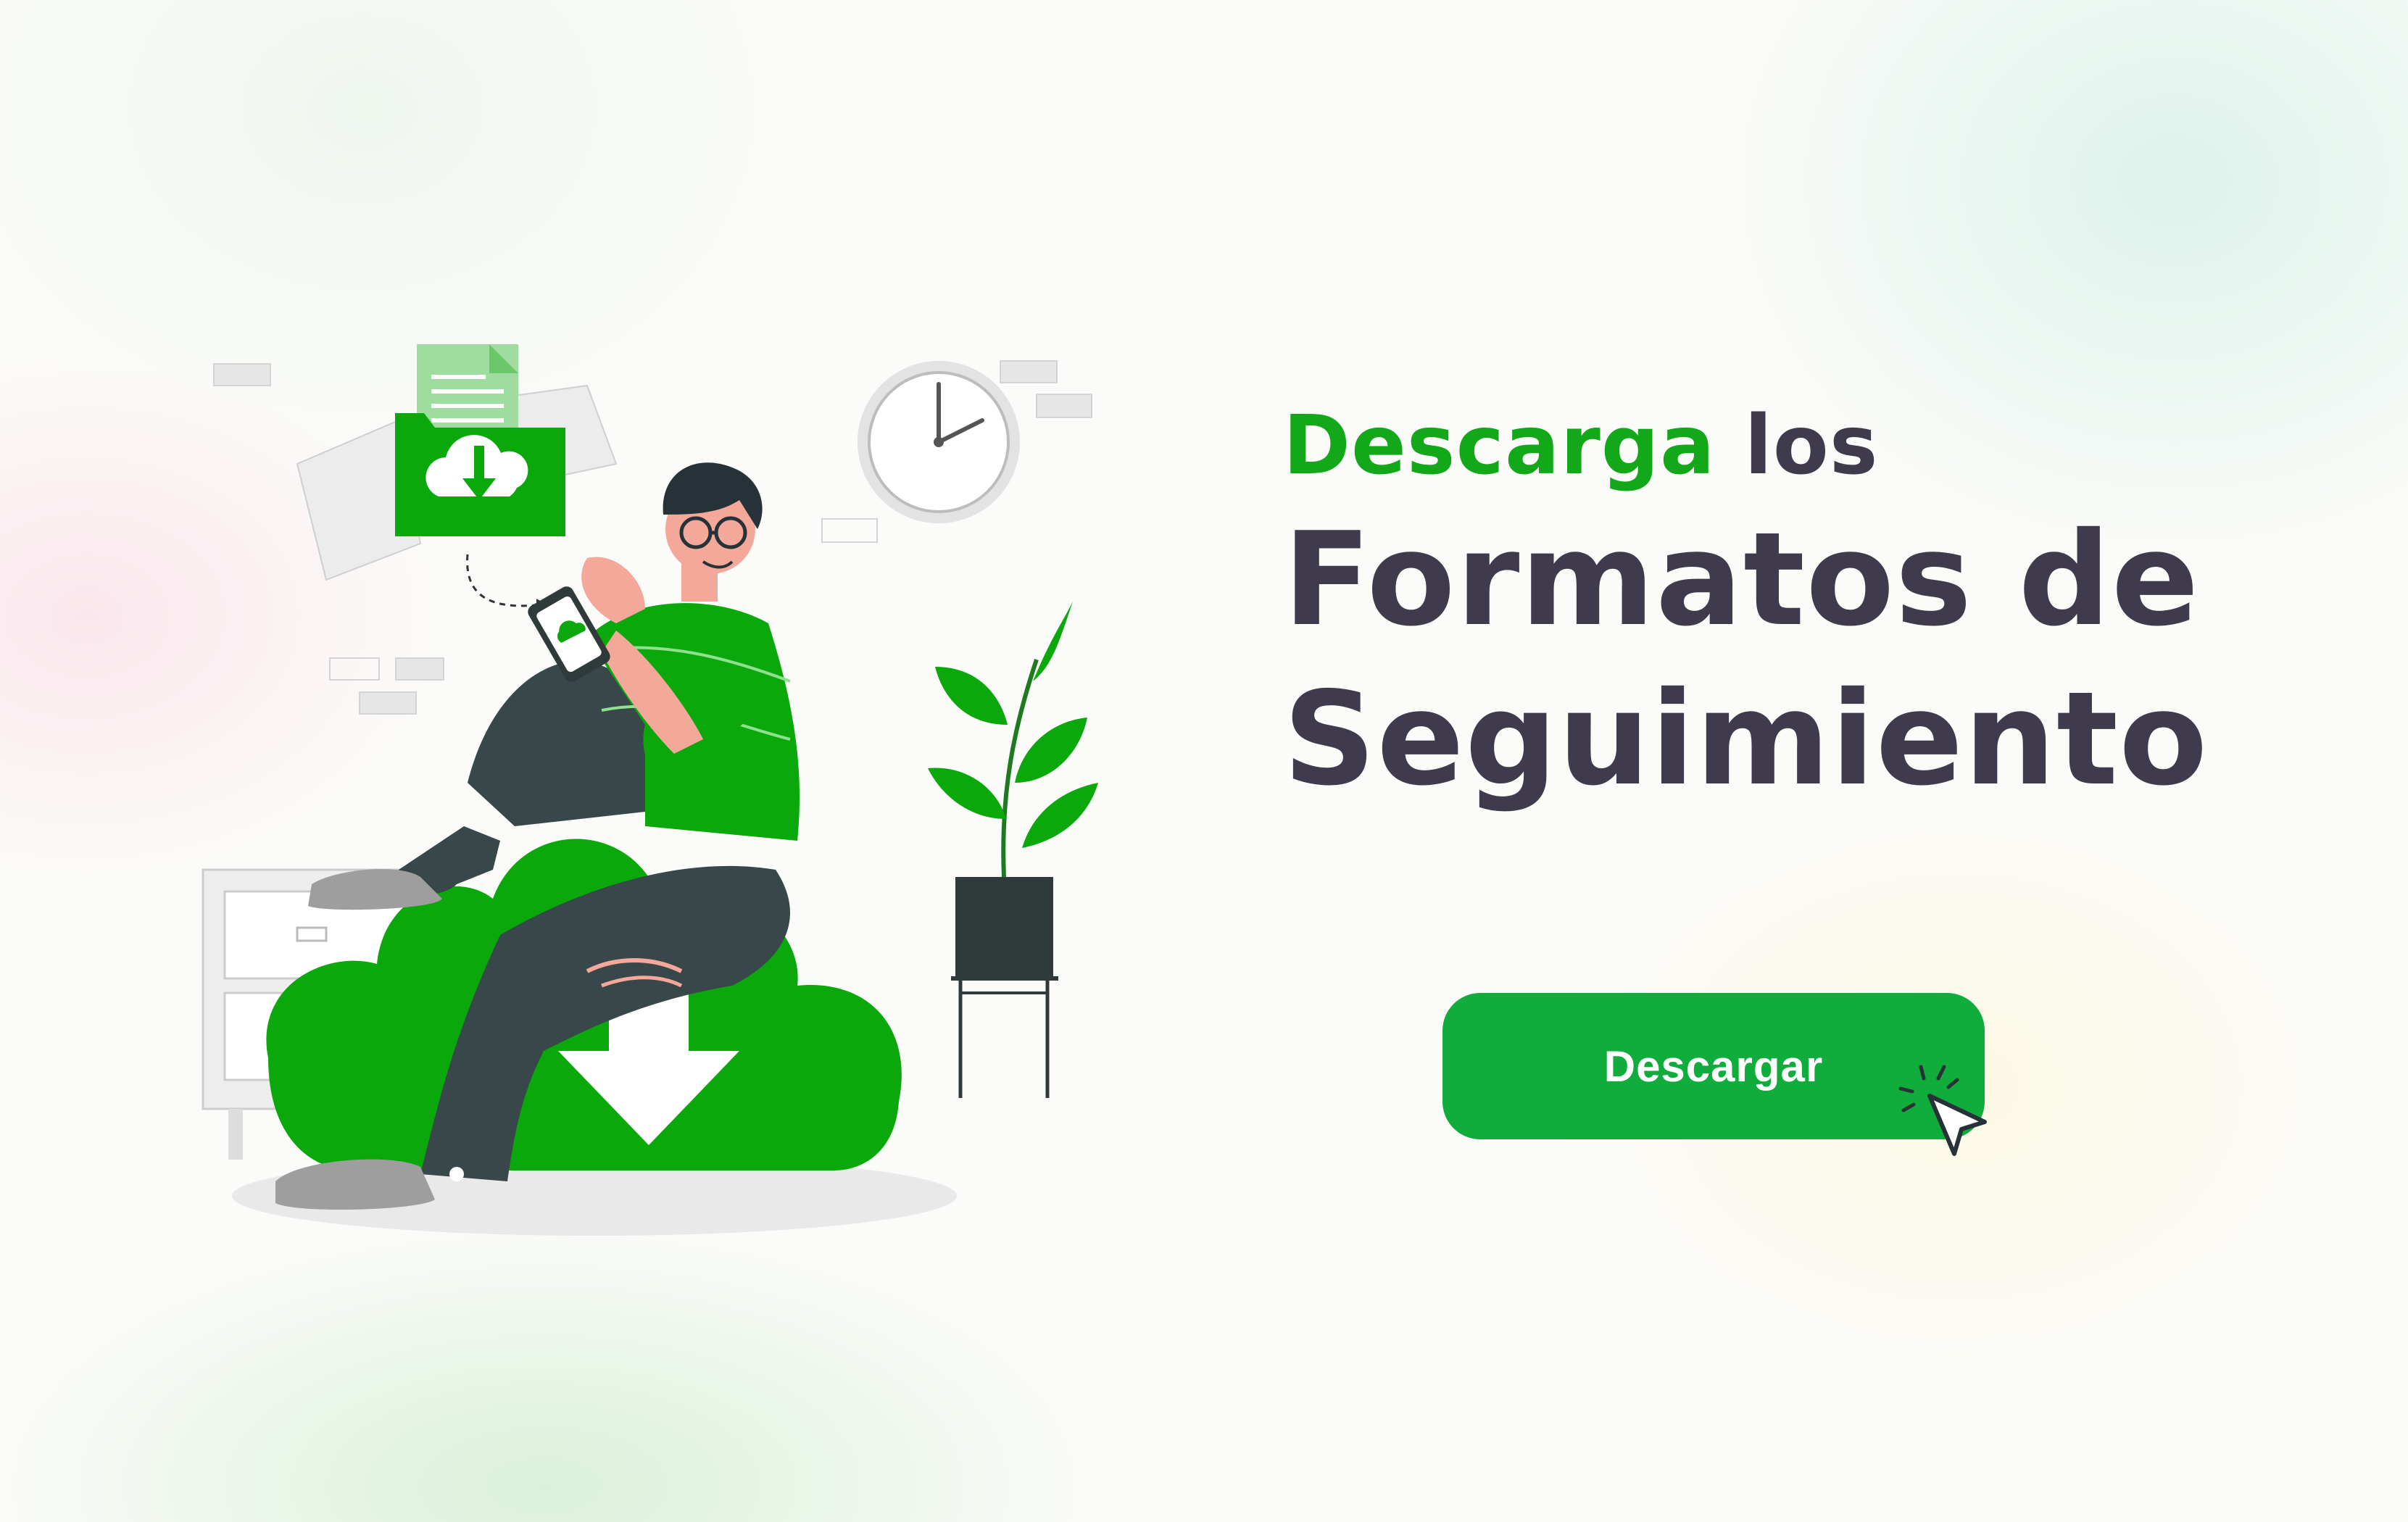  What do you see at coordinates (501, 580) in the screenshot?
I see `dashed-arrow` at bounding box center [501, 580].